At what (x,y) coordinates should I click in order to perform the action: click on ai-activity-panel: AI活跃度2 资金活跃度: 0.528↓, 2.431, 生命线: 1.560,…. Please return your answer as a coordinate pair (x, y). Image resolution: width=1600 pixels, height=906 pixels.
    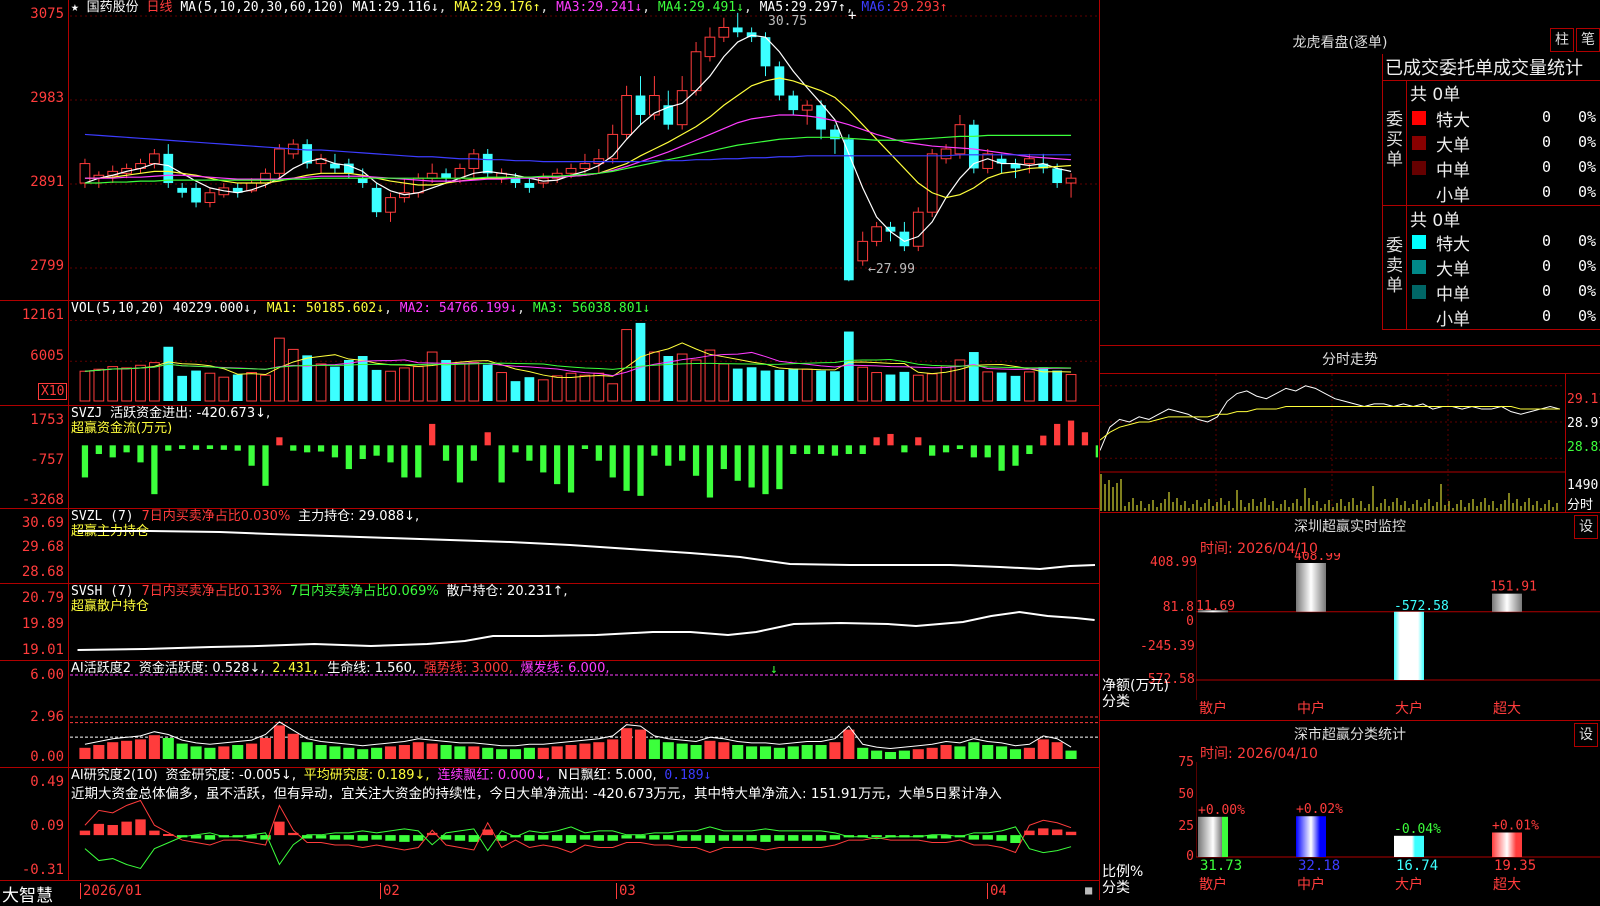
    Looking at the image, I should click on (550, 714).